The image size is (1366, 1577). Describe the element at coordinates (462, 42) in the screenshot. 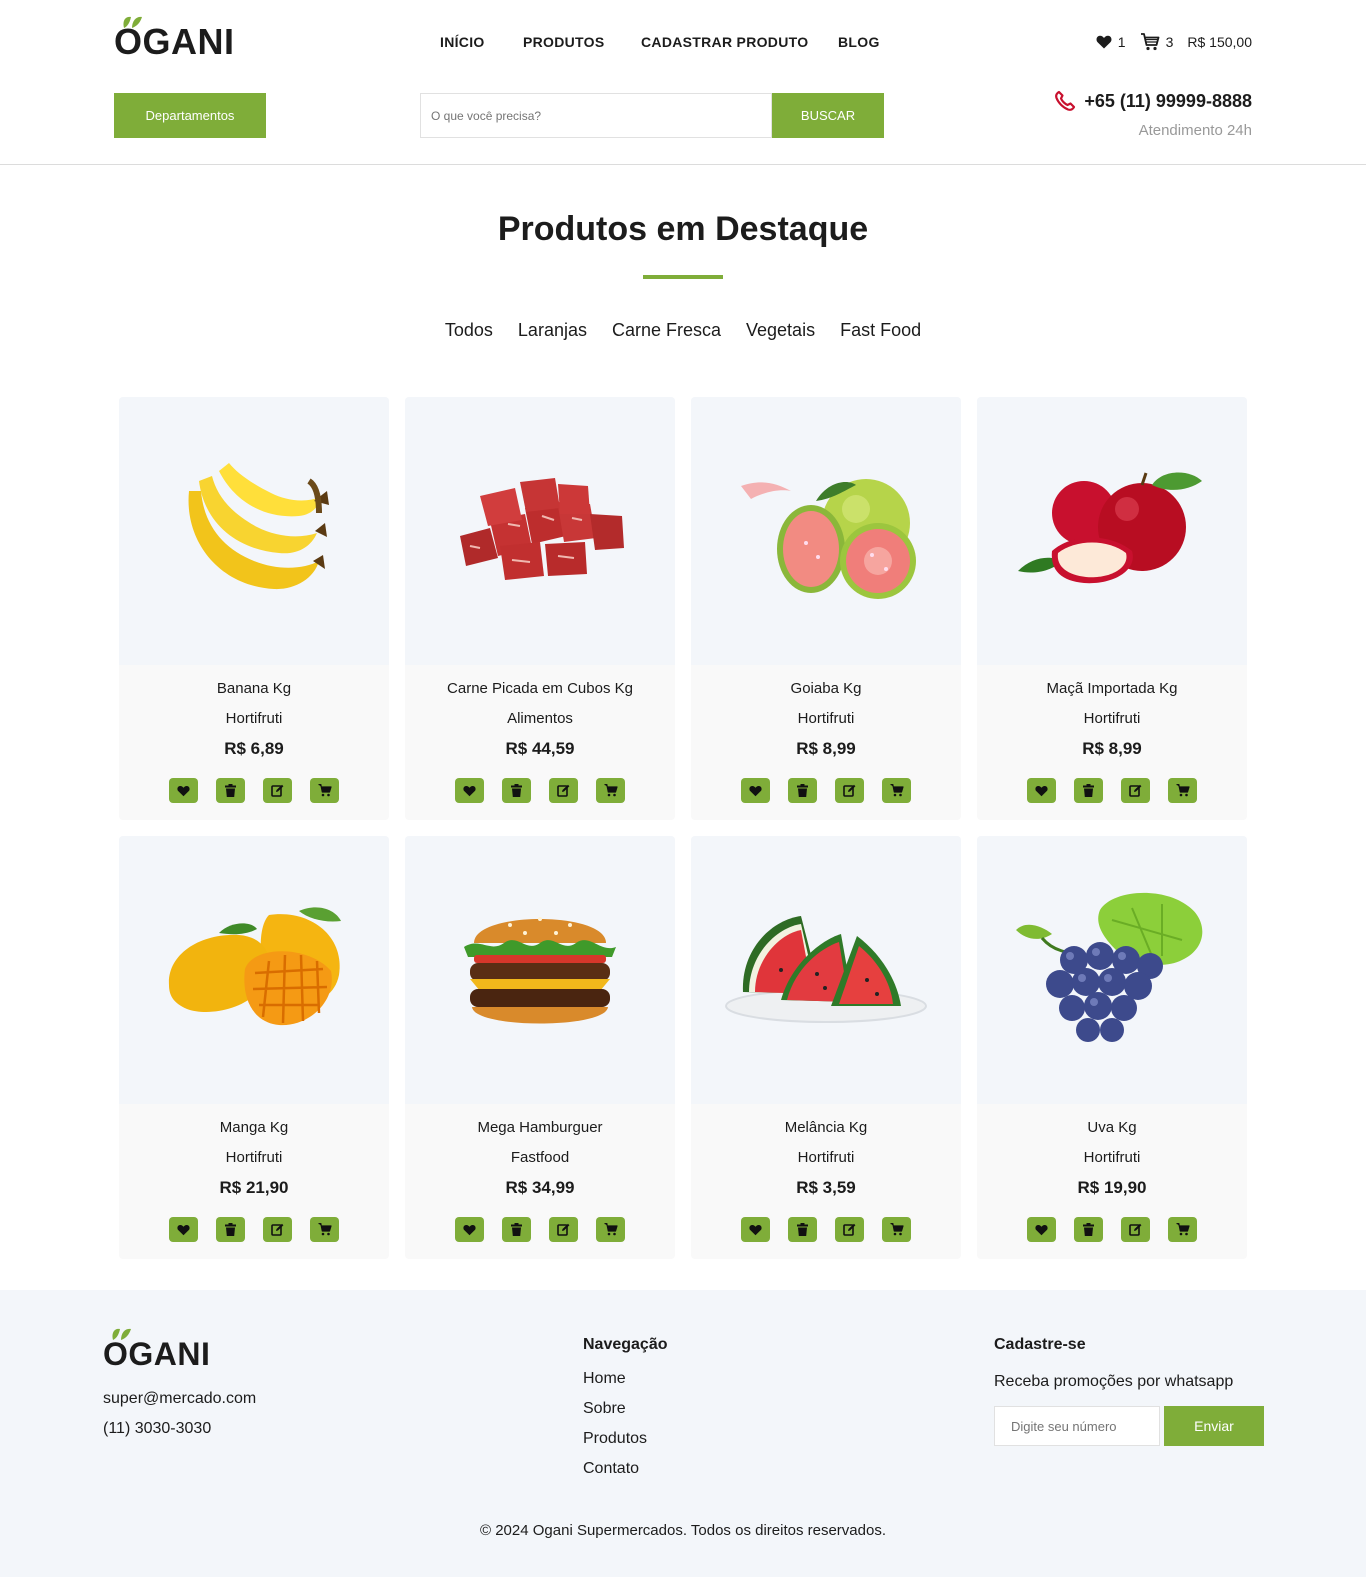

I see `nav-item-inicio: INÍCIO` at that location.